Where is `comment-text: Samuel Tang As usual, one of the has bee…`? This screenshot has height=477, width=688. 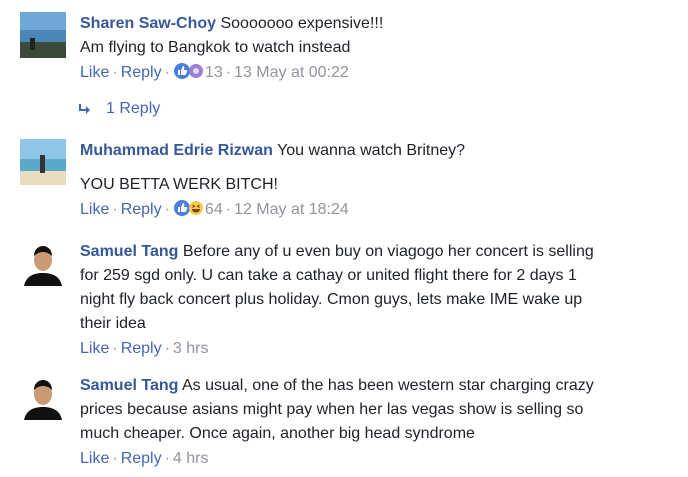
comment-text: Samuel Tang As usual, one of the has bee… is located at coordinates (380, 410).